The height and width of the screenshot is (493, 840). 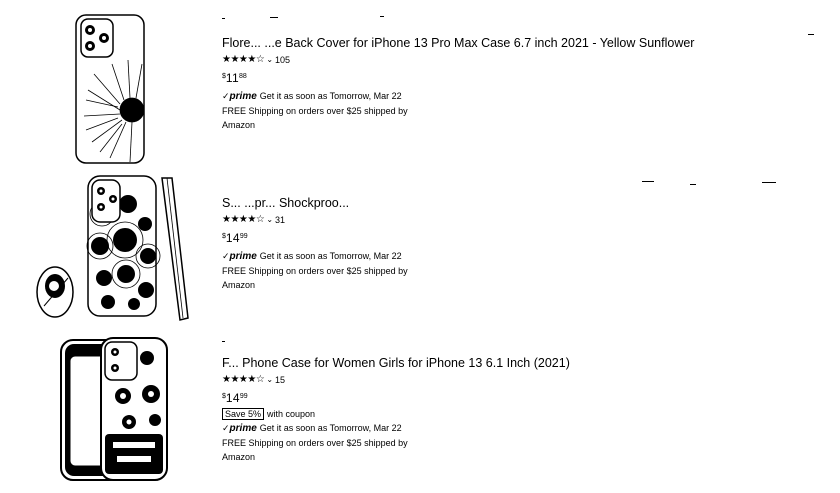 I want to click on price: $ 11 88, so click(x=522, y=79).